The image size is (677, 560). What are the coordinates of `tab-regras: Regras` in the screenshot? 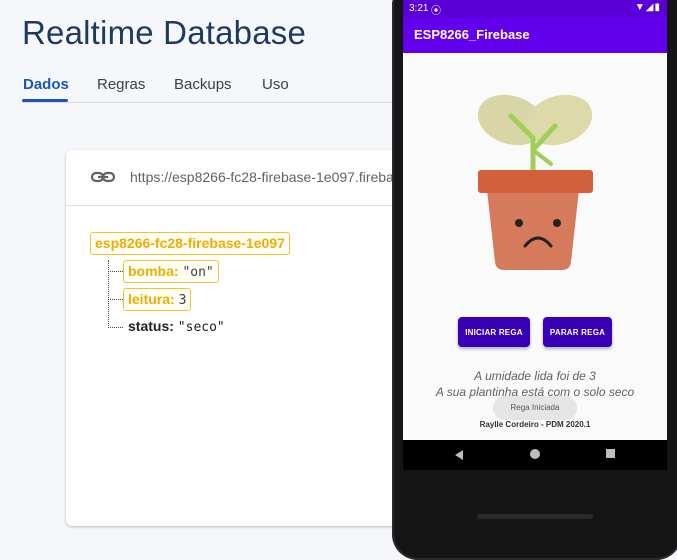 It's located at (121, 84).